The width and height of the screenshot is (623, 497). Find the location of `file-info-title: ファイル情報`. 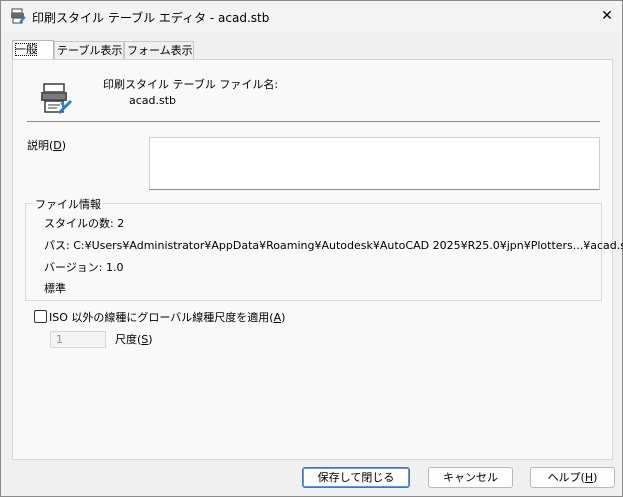

file-info-title: ファイル情報 is located at coordinates (68, 204).